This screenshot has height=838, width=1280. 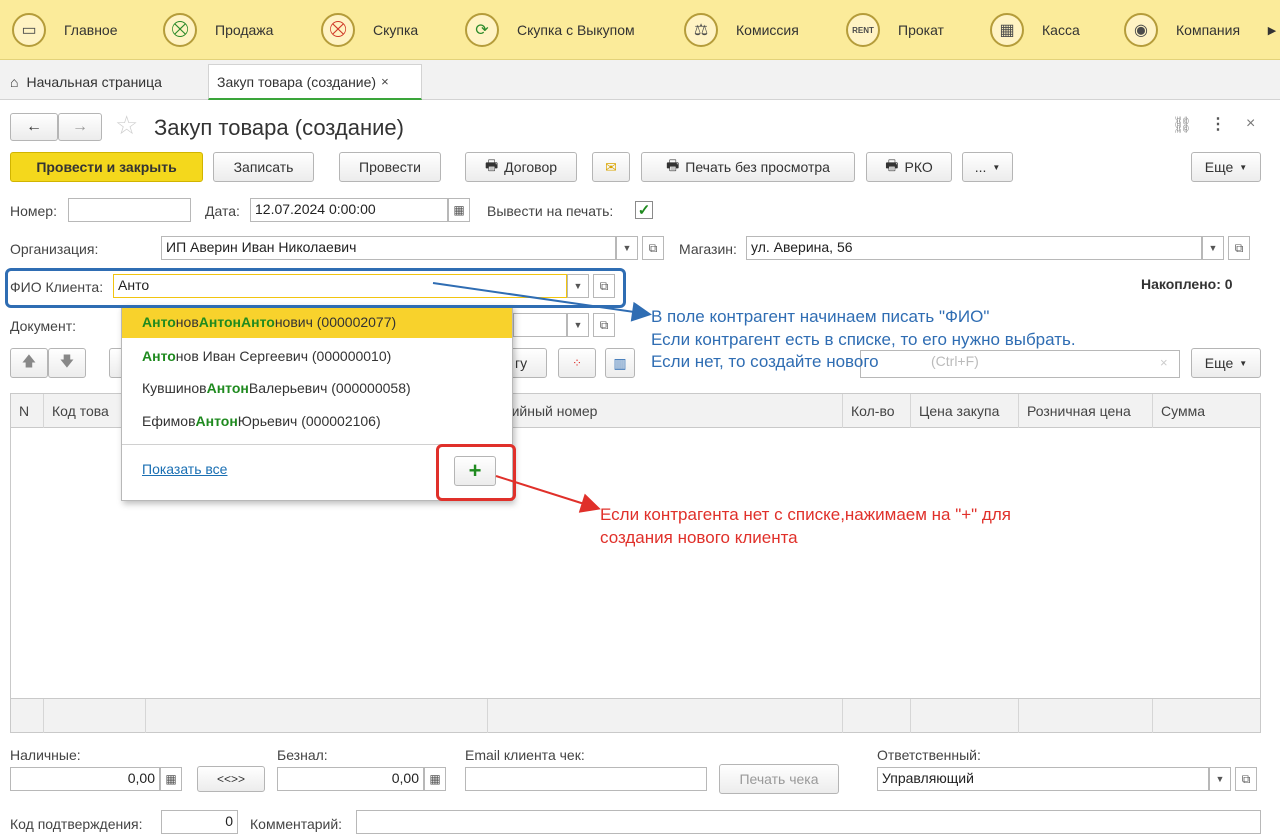 I want to click on suggestion-item: Кувшинов Антон Валерьевич (000000058), so click(x=317, y=388).